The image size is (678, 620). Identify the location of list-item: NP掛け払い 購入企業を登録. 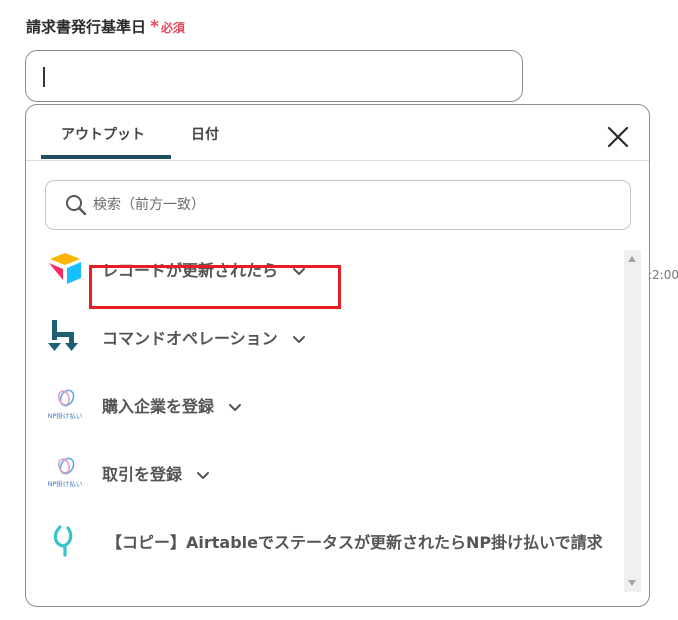
(325, 404).